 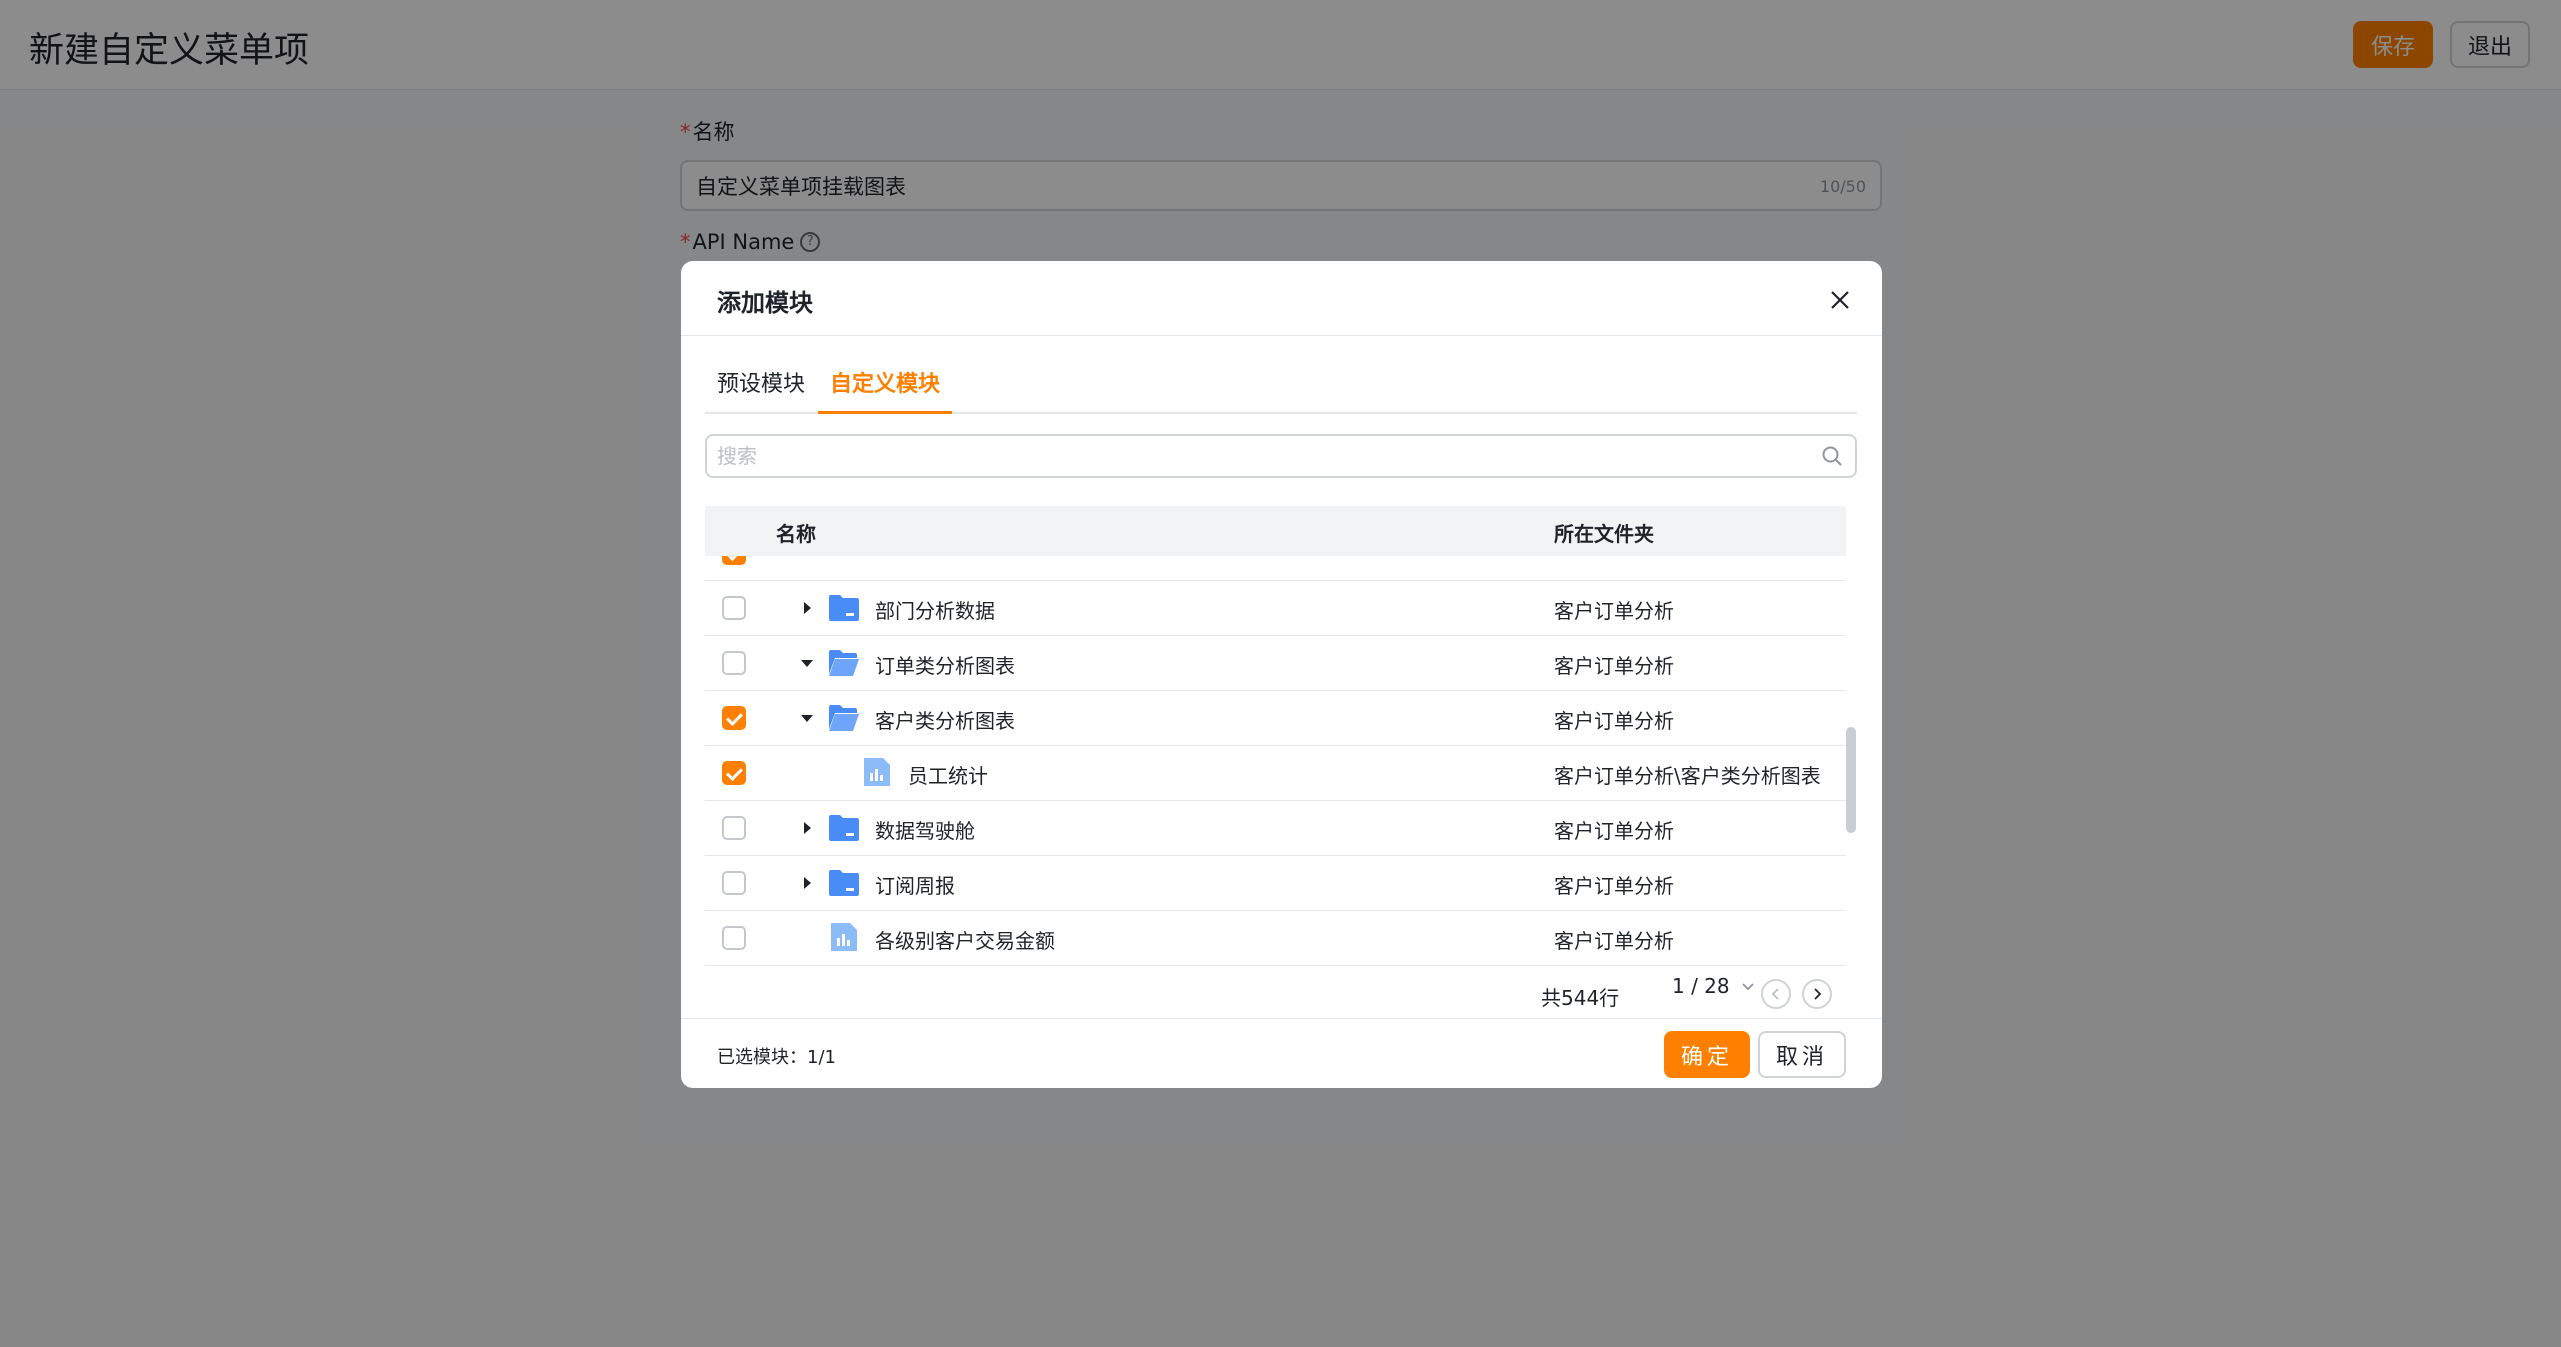 What do you see at coordinates (1281, 993) in the screenshot?
I see `pagination: 共544行 1 / 28` at bounding box center [1281, 993].